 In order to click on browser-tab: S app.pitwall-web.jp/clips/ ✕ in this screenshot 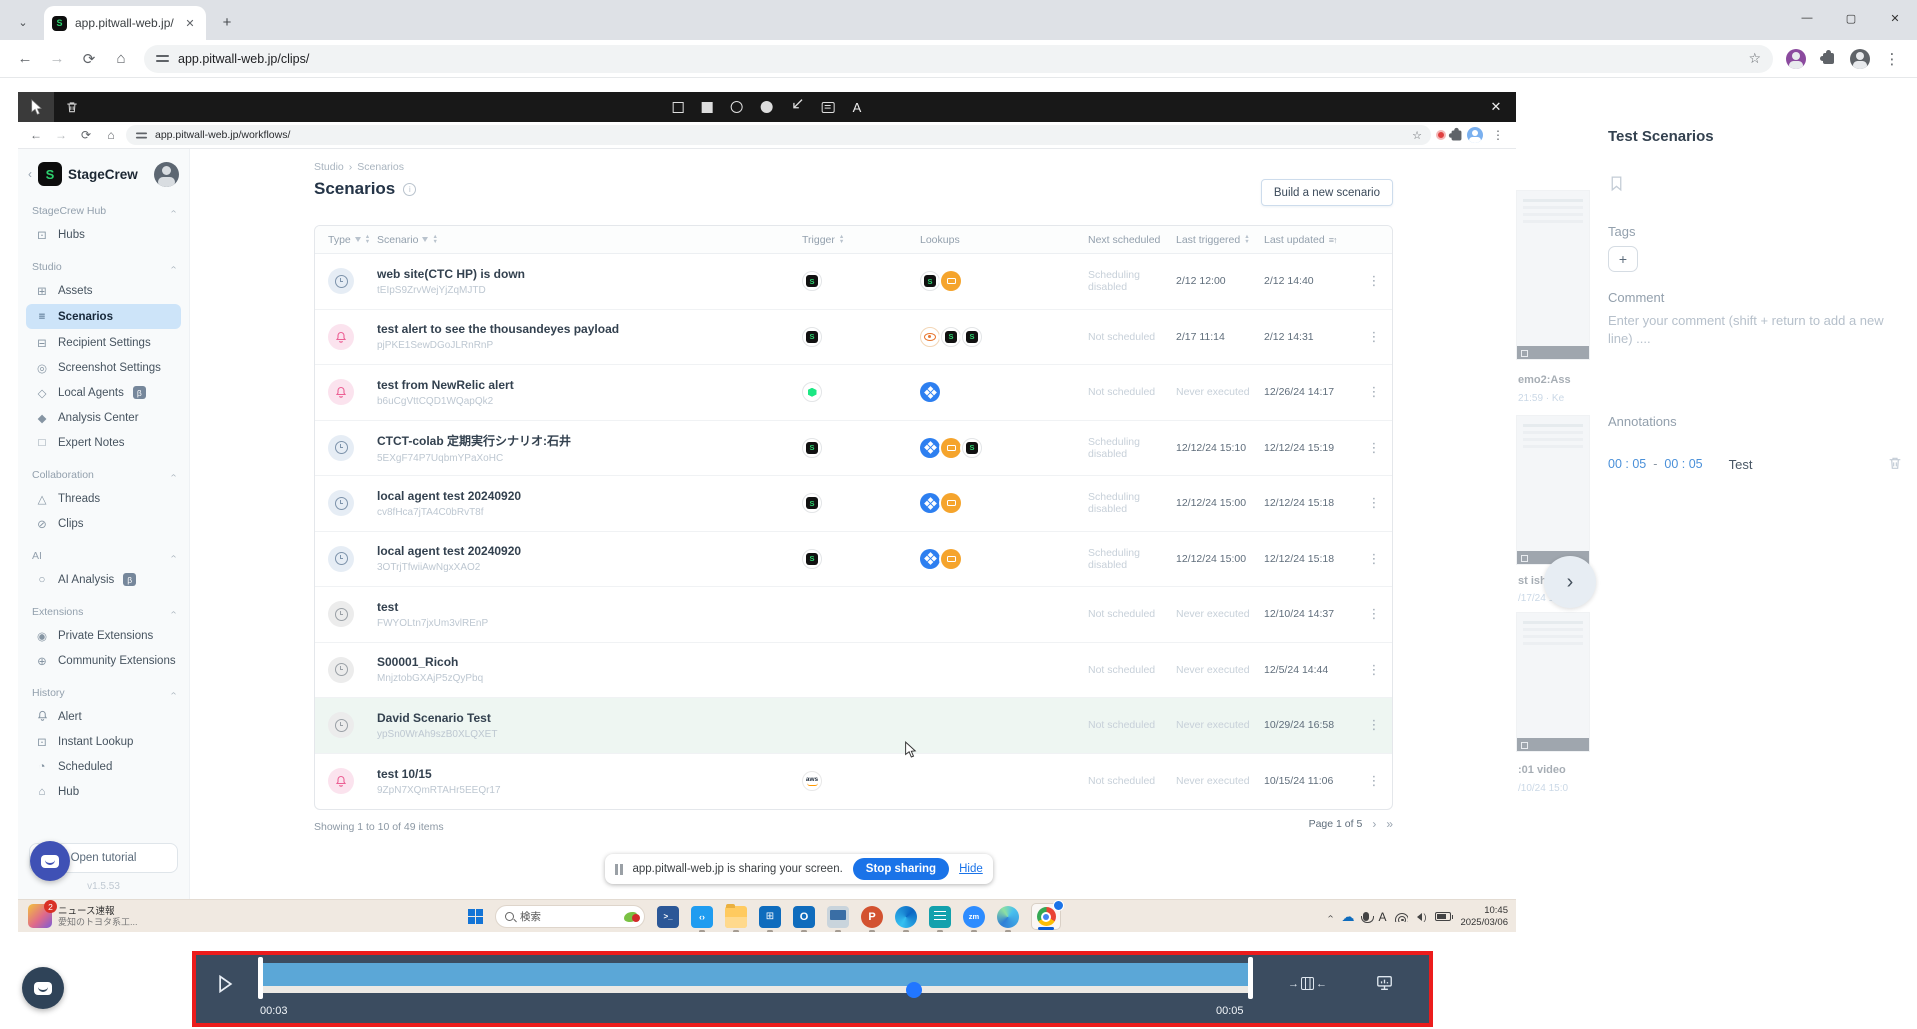, I will do `click(125, 23)`.